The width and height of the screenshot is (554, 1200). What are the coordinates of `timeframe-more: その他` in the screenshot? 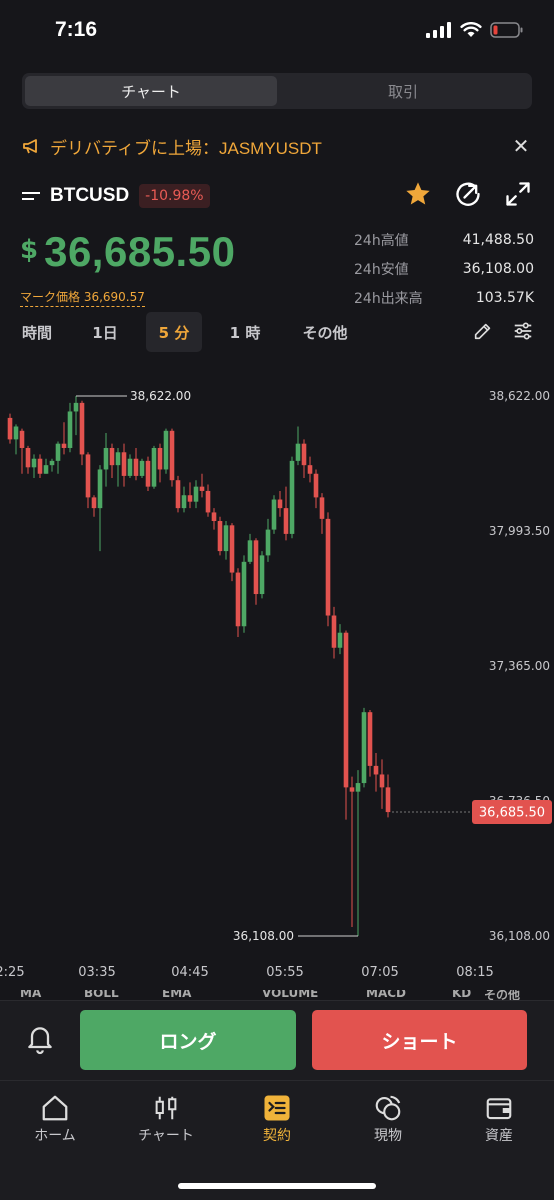 It's located at (325, 332).